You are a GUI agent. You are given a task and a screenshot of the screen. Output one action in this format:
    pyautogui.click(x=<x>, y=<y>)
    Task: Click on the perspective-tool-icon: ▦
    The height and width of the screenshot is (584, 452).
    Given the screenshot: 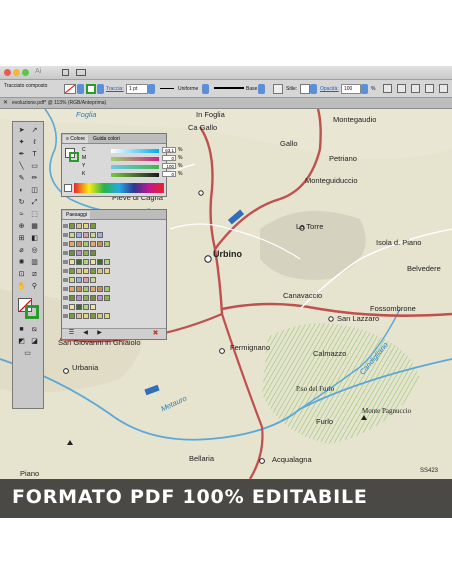 What is the action you would take?
    pyautogui.click(x=34, y=226)
    